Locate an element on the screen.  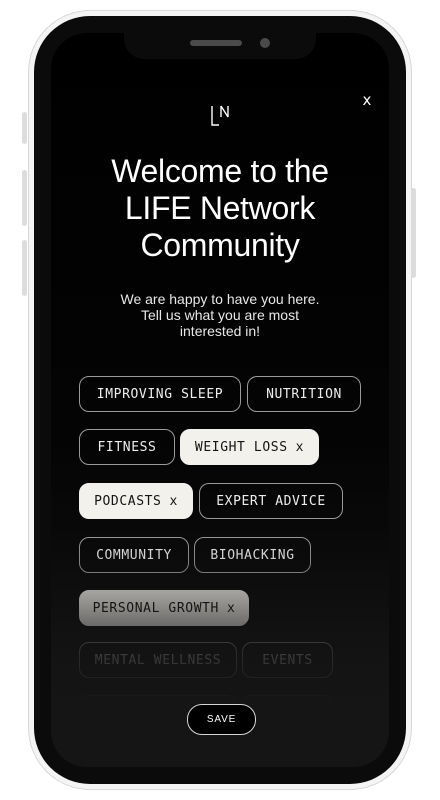
chip-personal-growth: PERSONAL GROWTH x is located at coordinates (164, 608).